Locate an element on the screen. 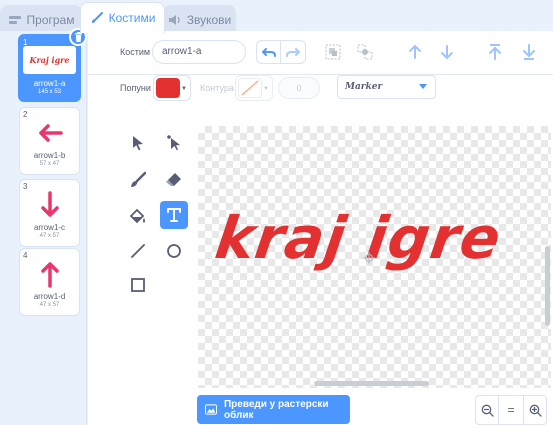 The image size is (553, 425). circle-tool is located at coordinates (174, 251).